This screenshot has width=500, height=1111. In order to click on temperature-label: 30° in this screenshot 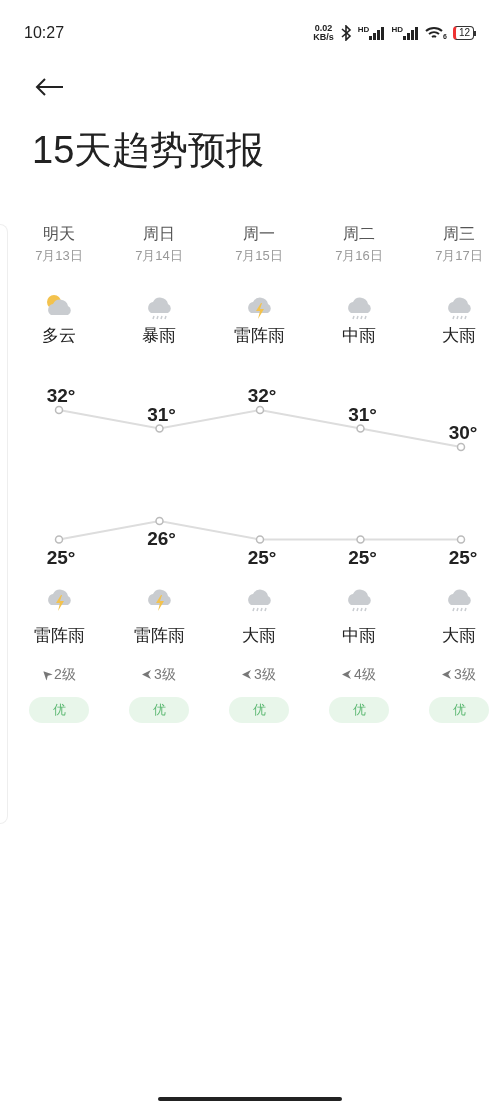, I will do `click(463, 432)`.